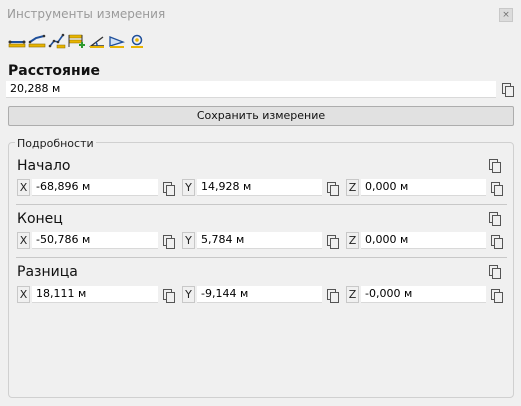 Image resolution: width=521 pixels, height=406 pixels. I want to click on start-x-axis-label: X, so click(23, 187).